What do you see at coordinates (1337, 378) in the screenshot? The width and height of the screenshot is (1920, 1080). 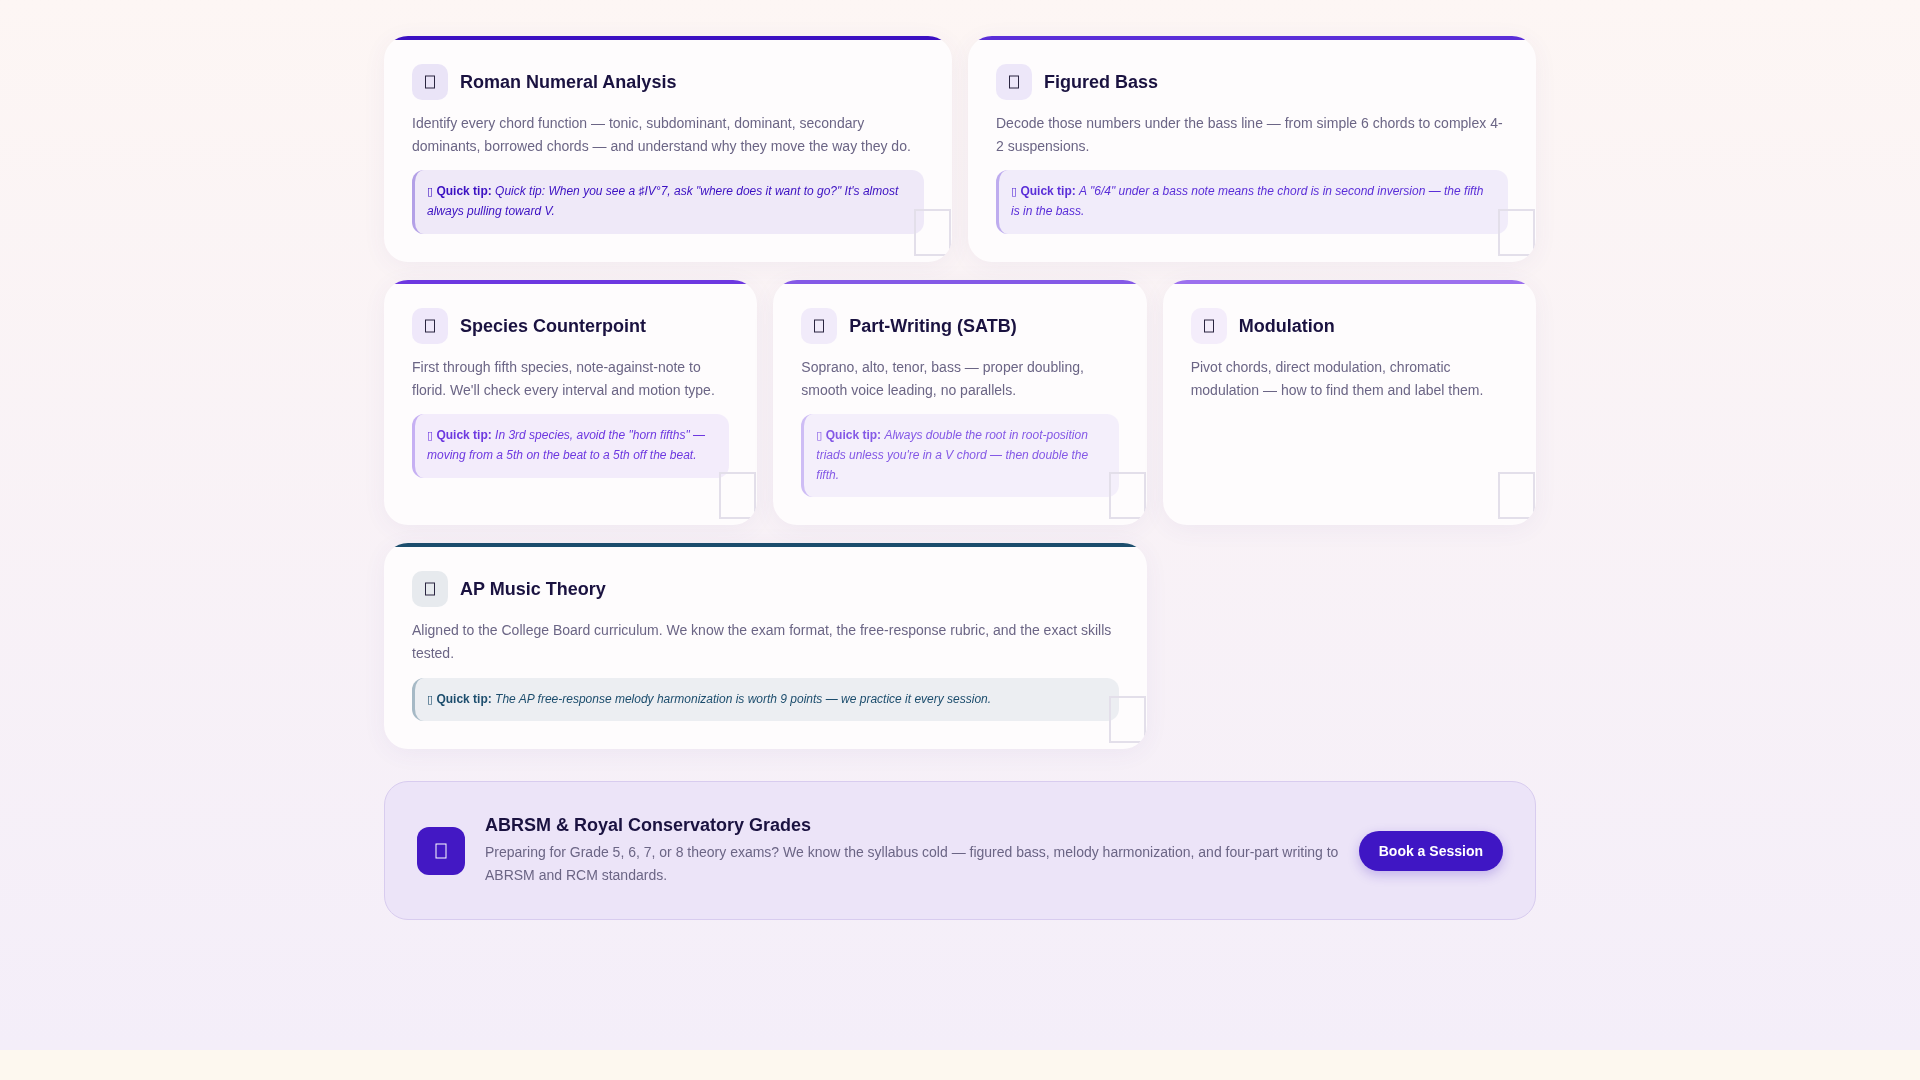 I see `card-description: Pivot chords, direct modulation, chromatic modulation — how to find them and label them.` at bounding box center [1337, 378].